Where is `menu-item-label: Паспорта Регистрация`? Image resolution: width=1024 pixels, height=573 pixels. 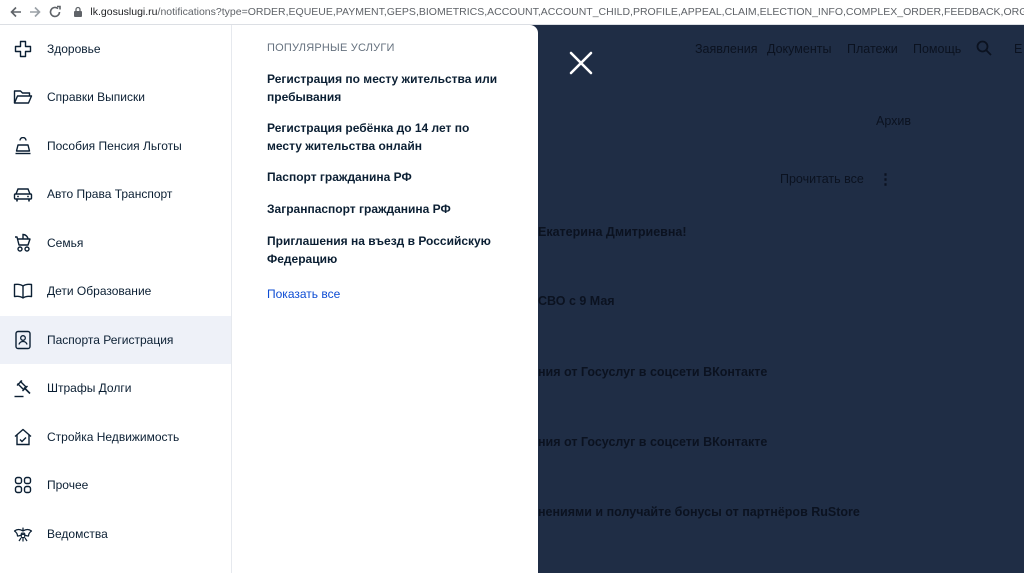
menu-item-label: Паспорта Регистрация is located at coordinates (110, 340).